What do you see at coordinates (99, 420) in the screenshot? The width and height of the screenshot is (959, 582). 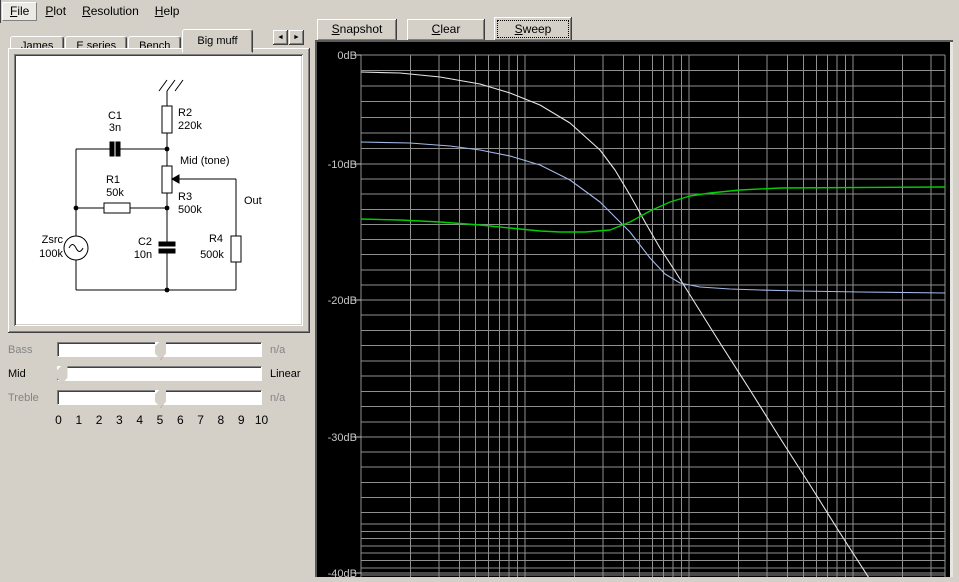 I see `scale-number-2: 2` at bounding box center [99, 420].